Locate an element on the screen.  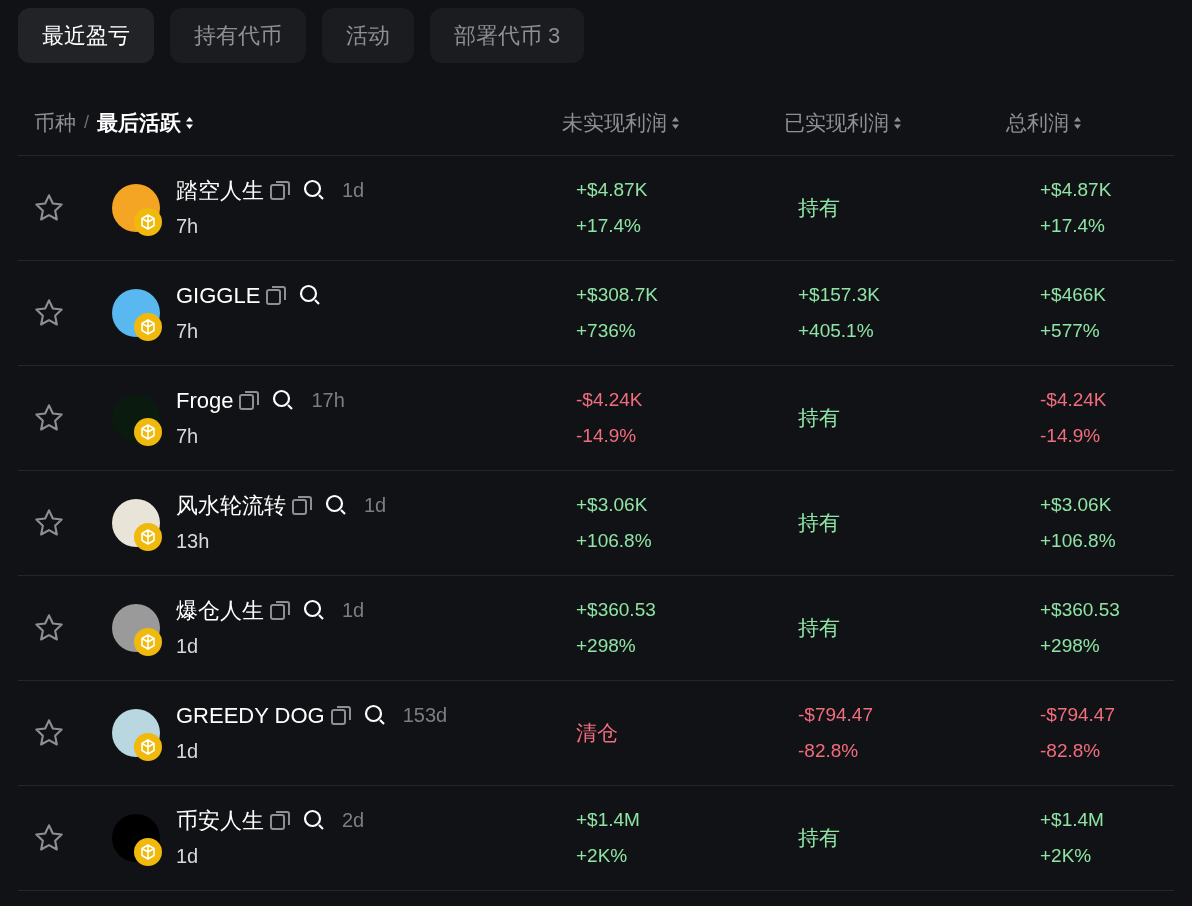
token-name: GREEDY DOG is located at coordinates (250, 715).